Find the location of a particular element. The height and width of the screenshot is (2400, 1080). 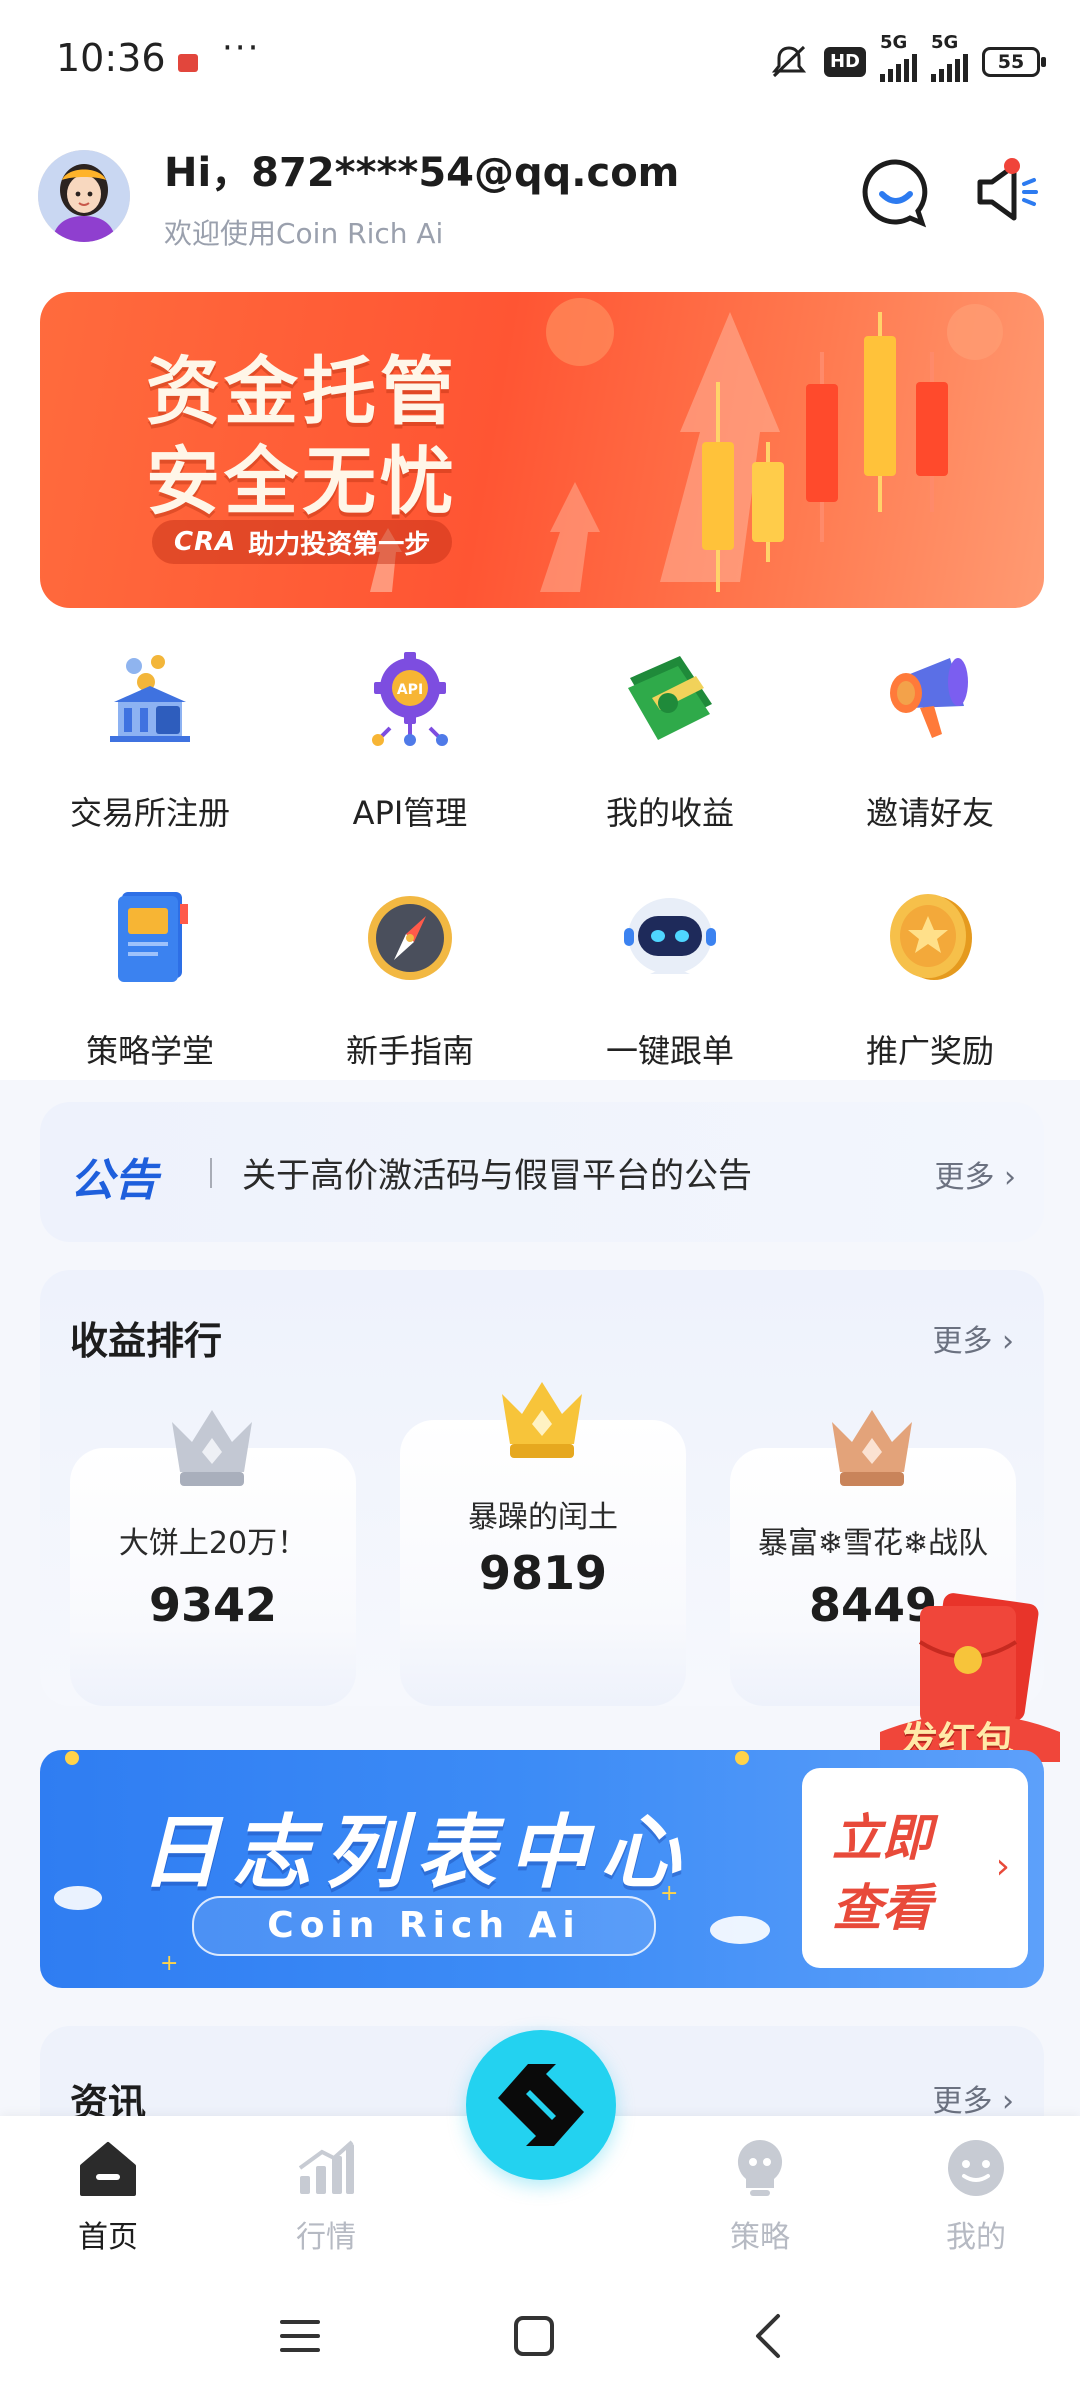

red-packet-button: 发红包 is located at coordinates (970, 1677).